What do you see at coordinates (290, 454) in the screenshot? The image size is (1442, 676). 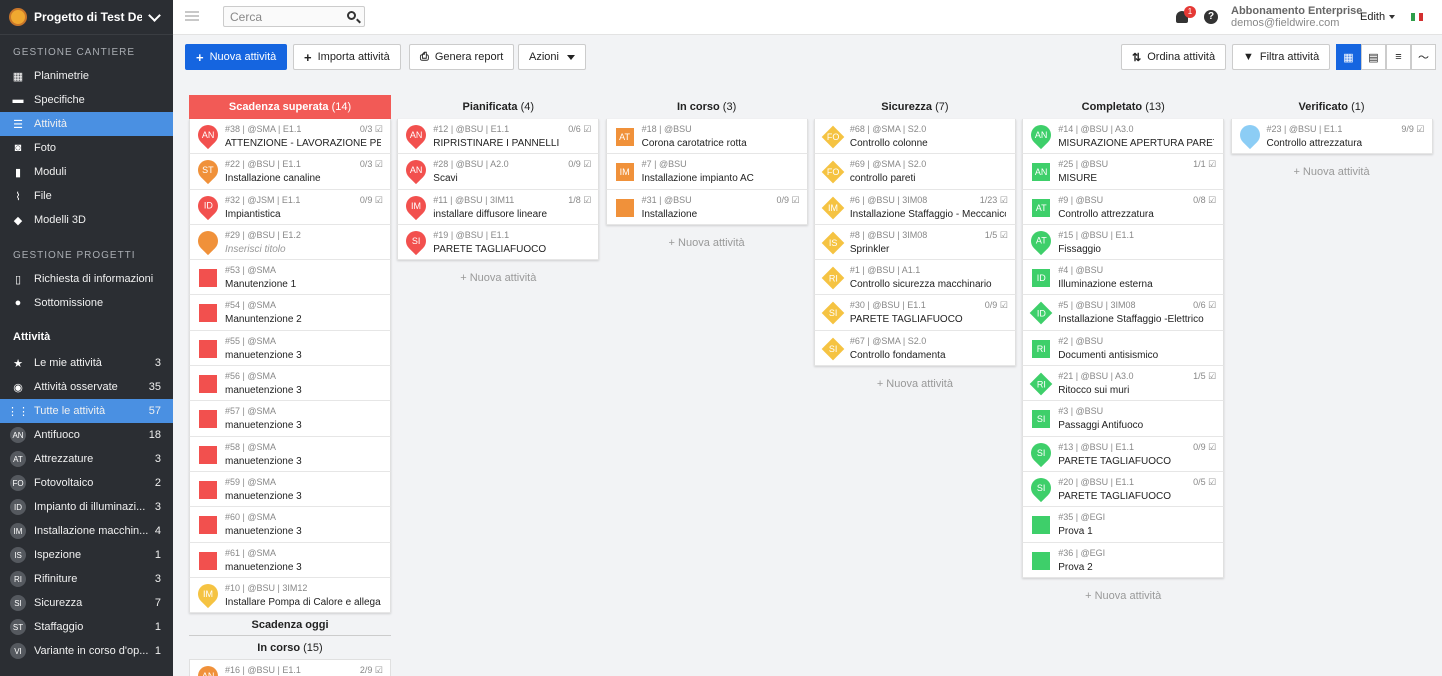 I see `task-card: #58 | @SMA manuetenzione 3` at bounding box center [290, 454].